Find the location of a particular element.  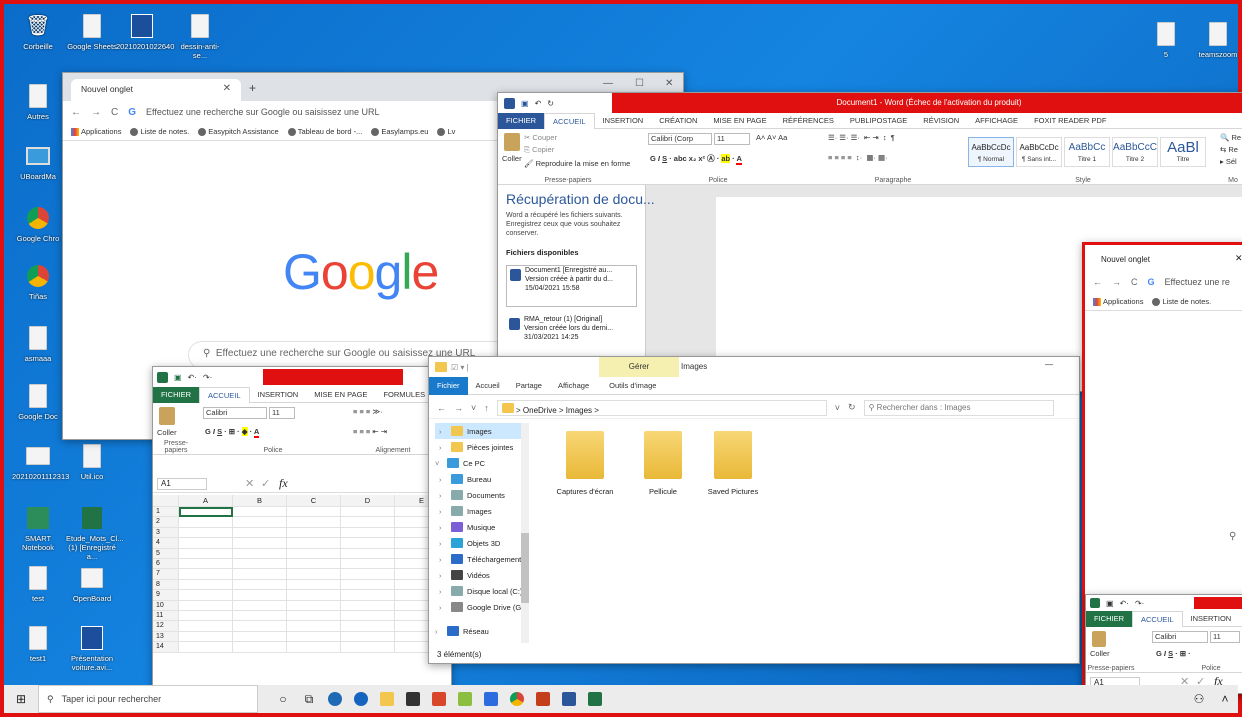

folder-tile: Saved Pictures is located at coordinates (733, 463).